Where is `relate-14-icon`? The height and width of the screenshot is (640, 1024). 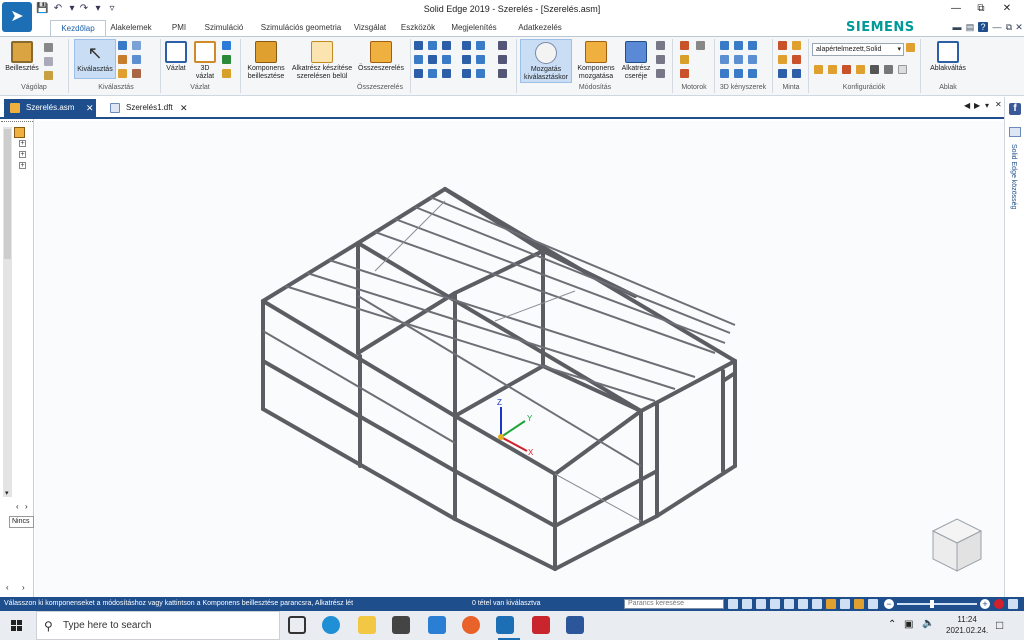 relate-14-icon is located at coordinates (466, 73).